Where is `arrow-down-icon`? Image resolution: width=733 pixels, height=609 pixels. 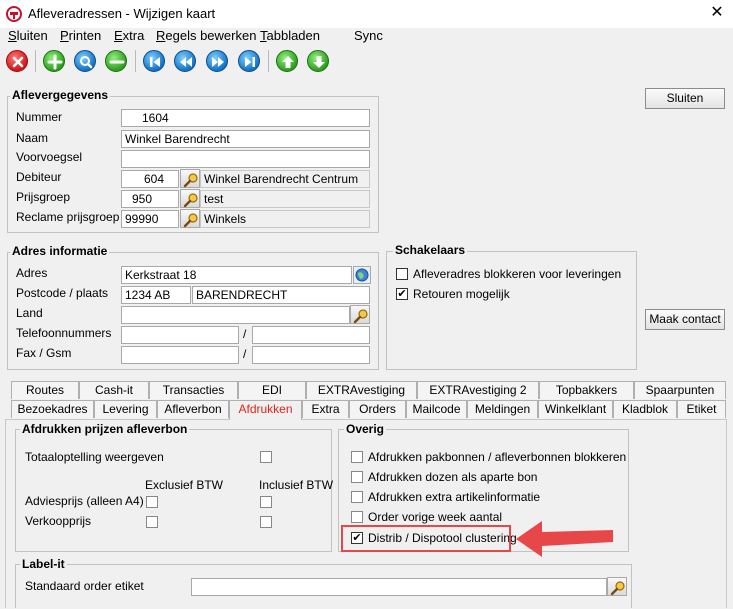
arrow-down-icon is located at coordinates (319, 62).